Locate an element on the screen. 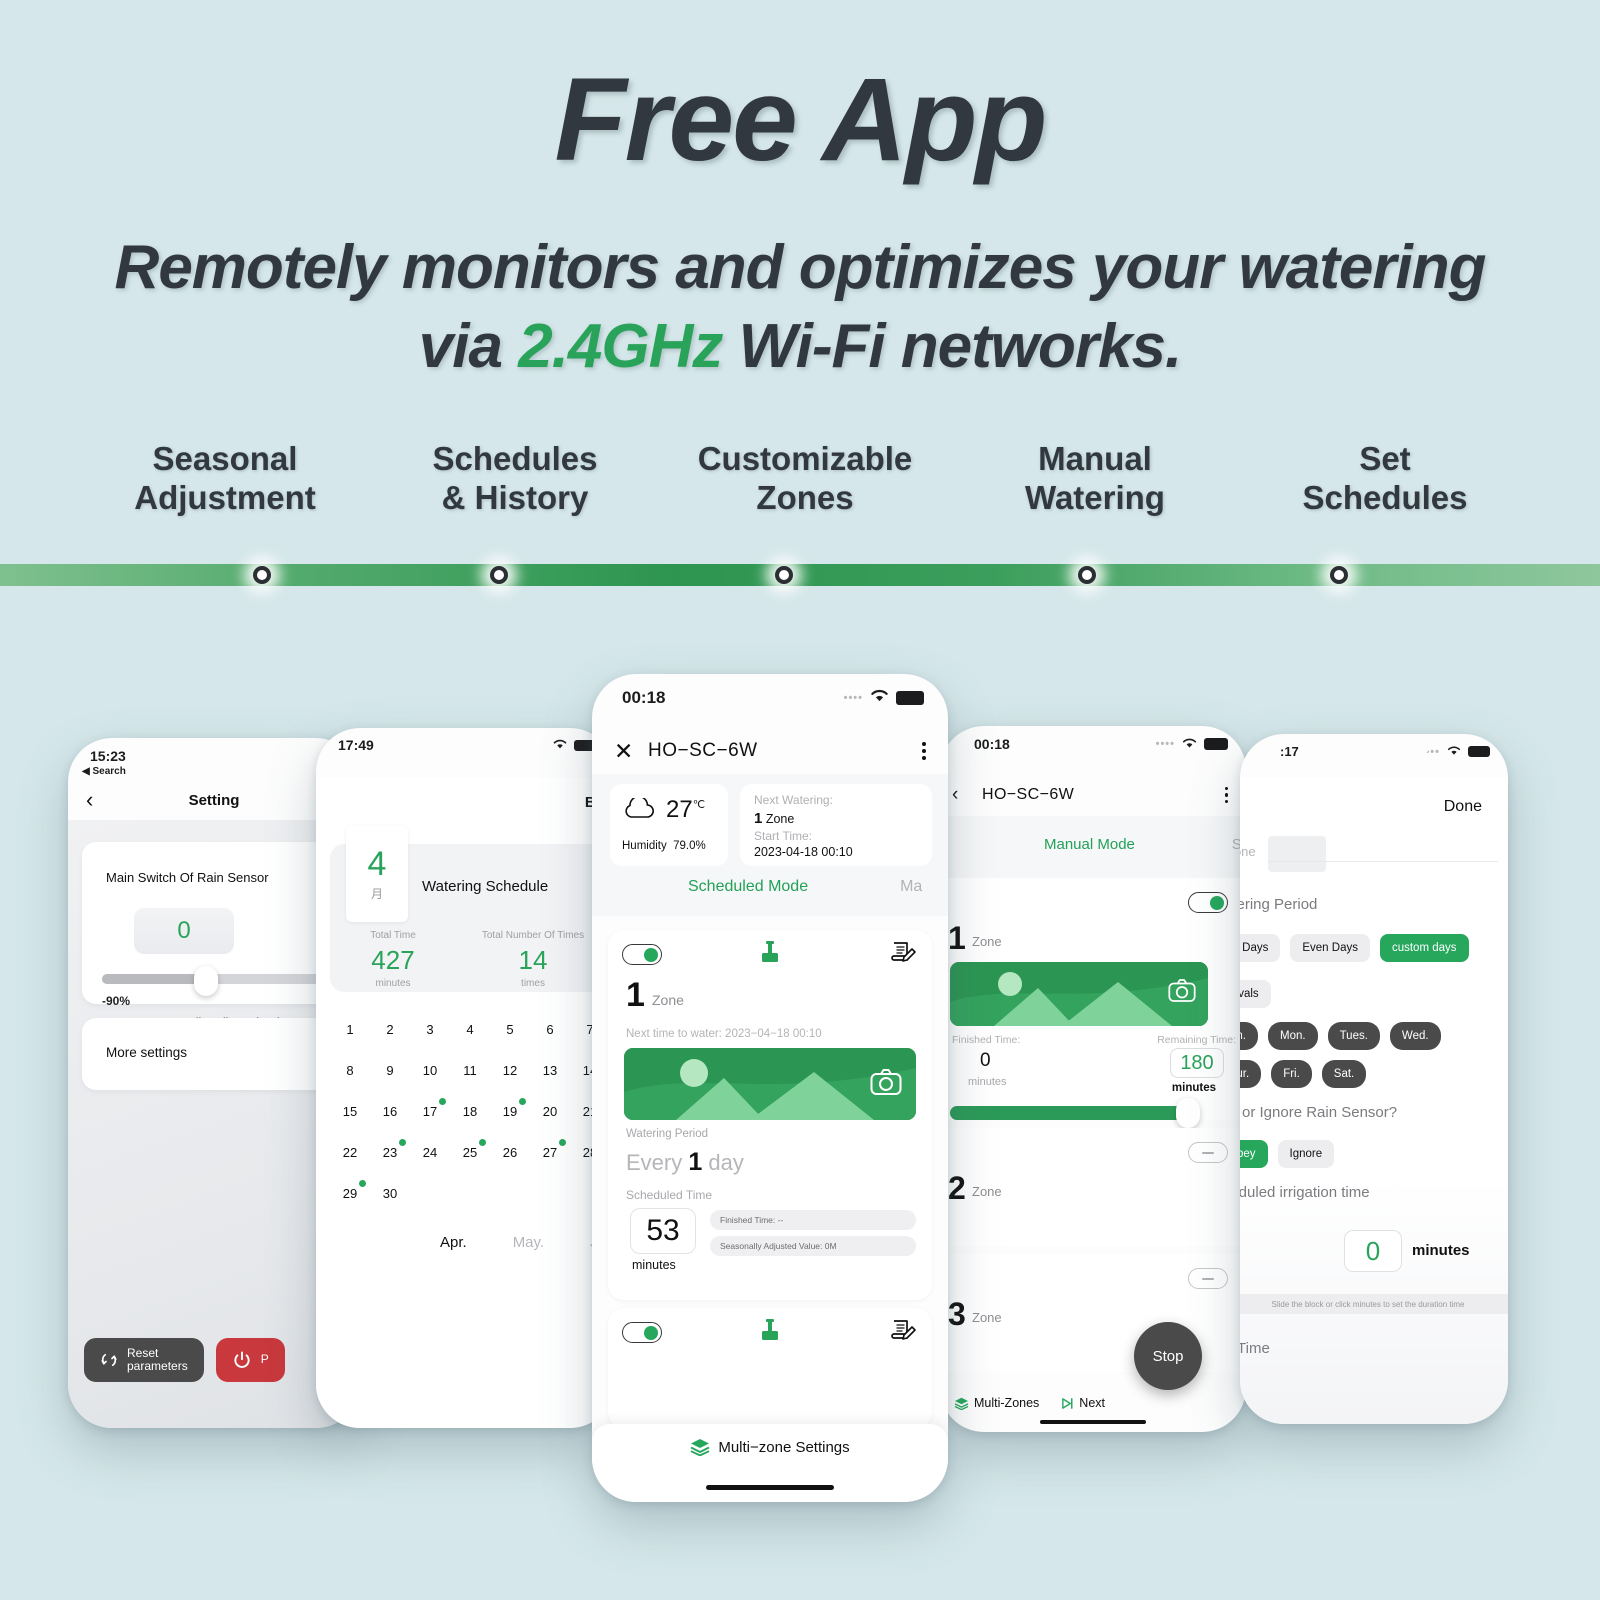 This screenshot has width=1600, height=1600. chip-even-days: Even Days is located at coordinates (1330, 948).